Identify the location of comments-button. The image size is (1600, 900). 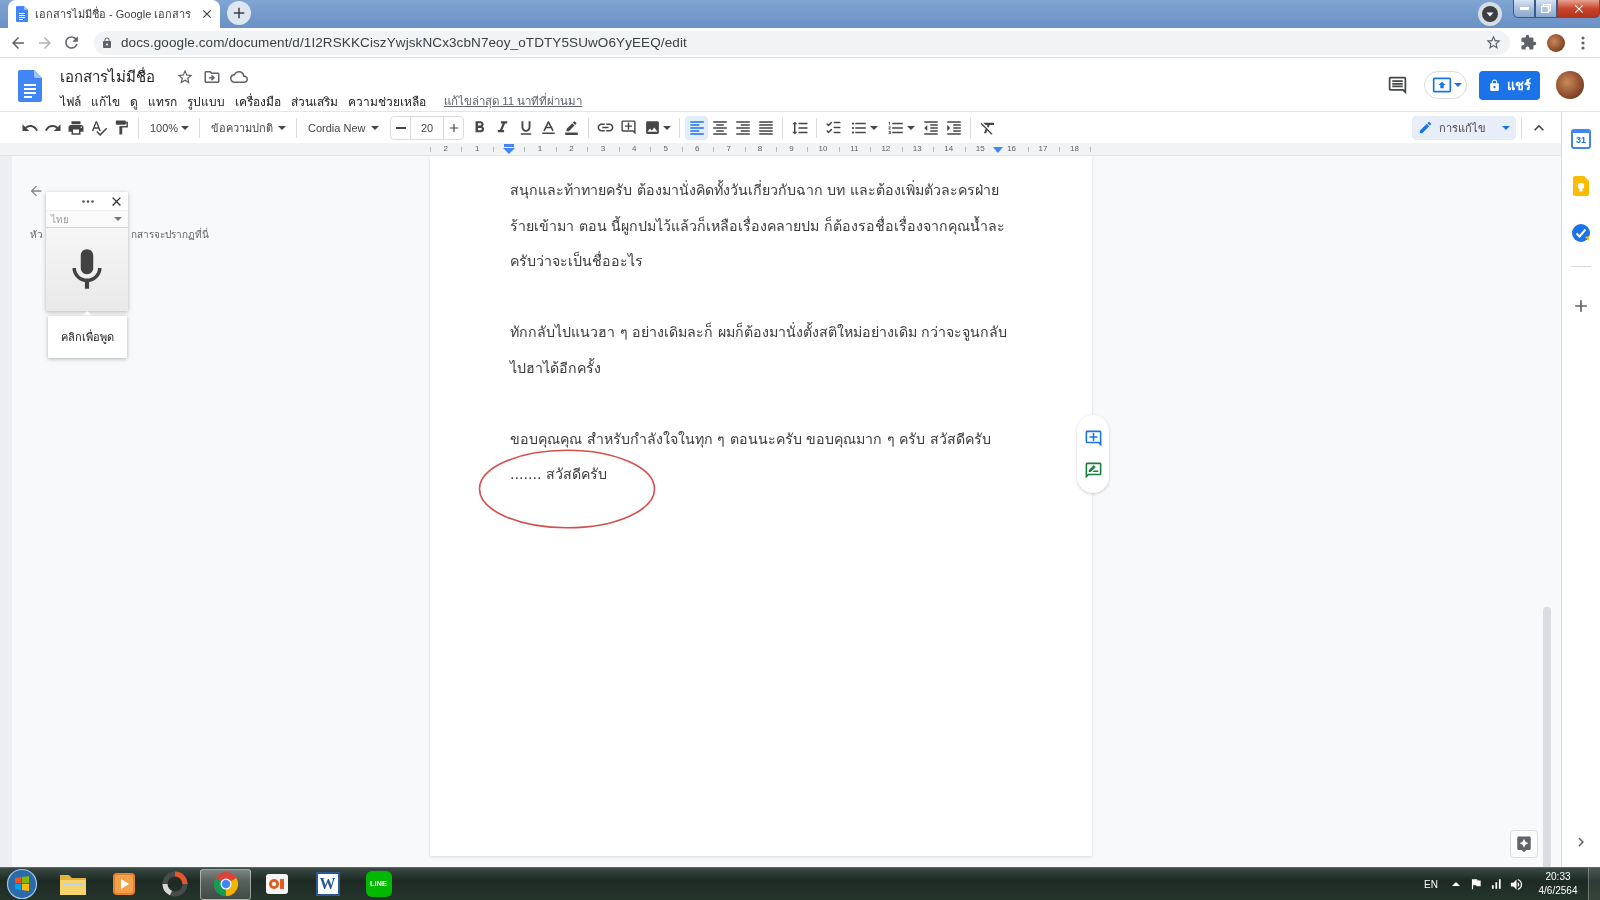
(1397, 85).